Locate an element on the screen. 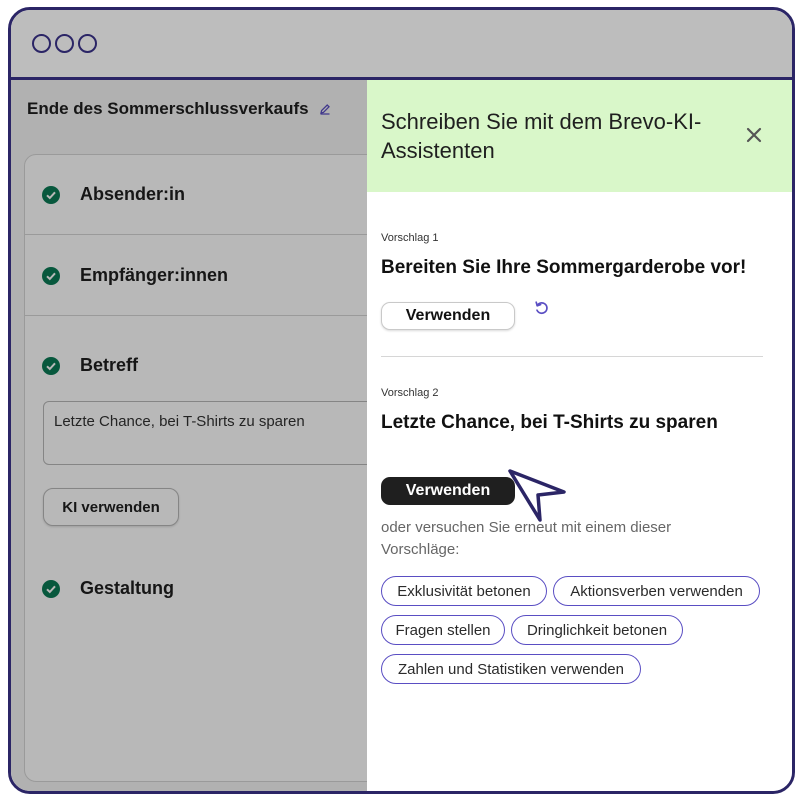 Image resolution: width=801 pixels, height=800 pixels. divider is located at coordinates (572, 356).